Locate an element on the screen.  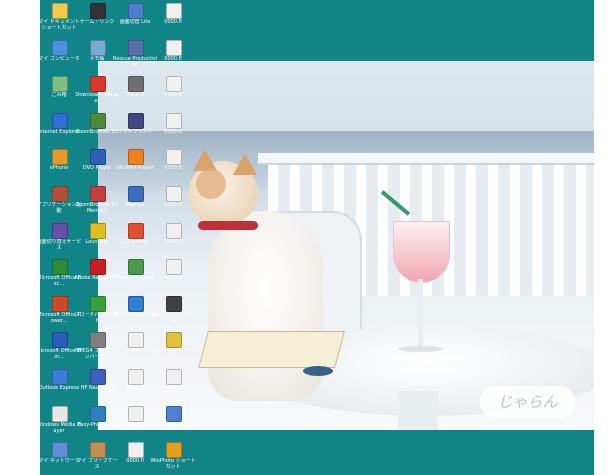
desktop-shortcut: 0000 is located at coordinates (173, 386).